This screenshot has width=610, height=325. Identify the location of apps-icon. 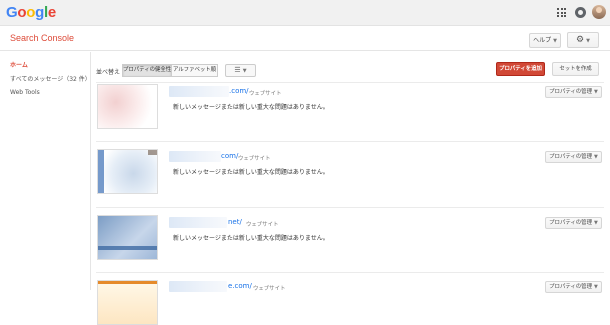
(561, 12).